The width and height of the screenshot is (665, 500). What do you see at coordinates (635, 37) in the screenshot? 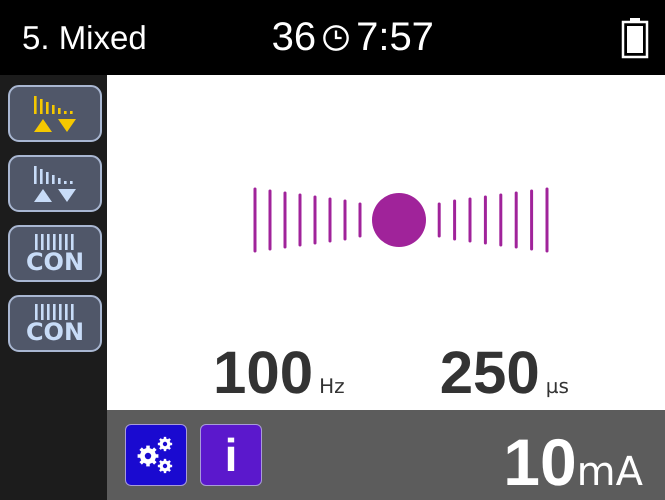
I see `battery-icon` at bounding box center [635, 37].